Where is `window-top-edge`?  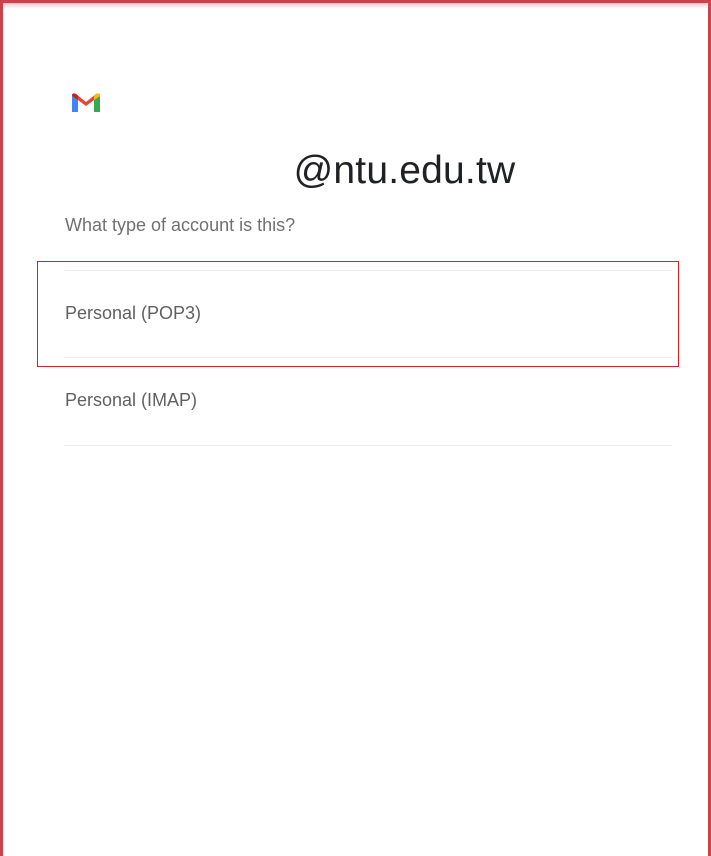 window-top-edge is located at coordinates (357, 6).